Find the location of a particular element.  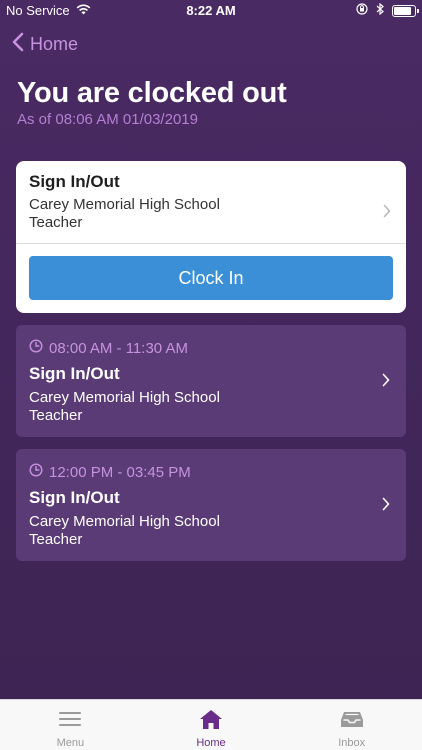

clock-in-button: Clock In is located at coordinates (211, 278).